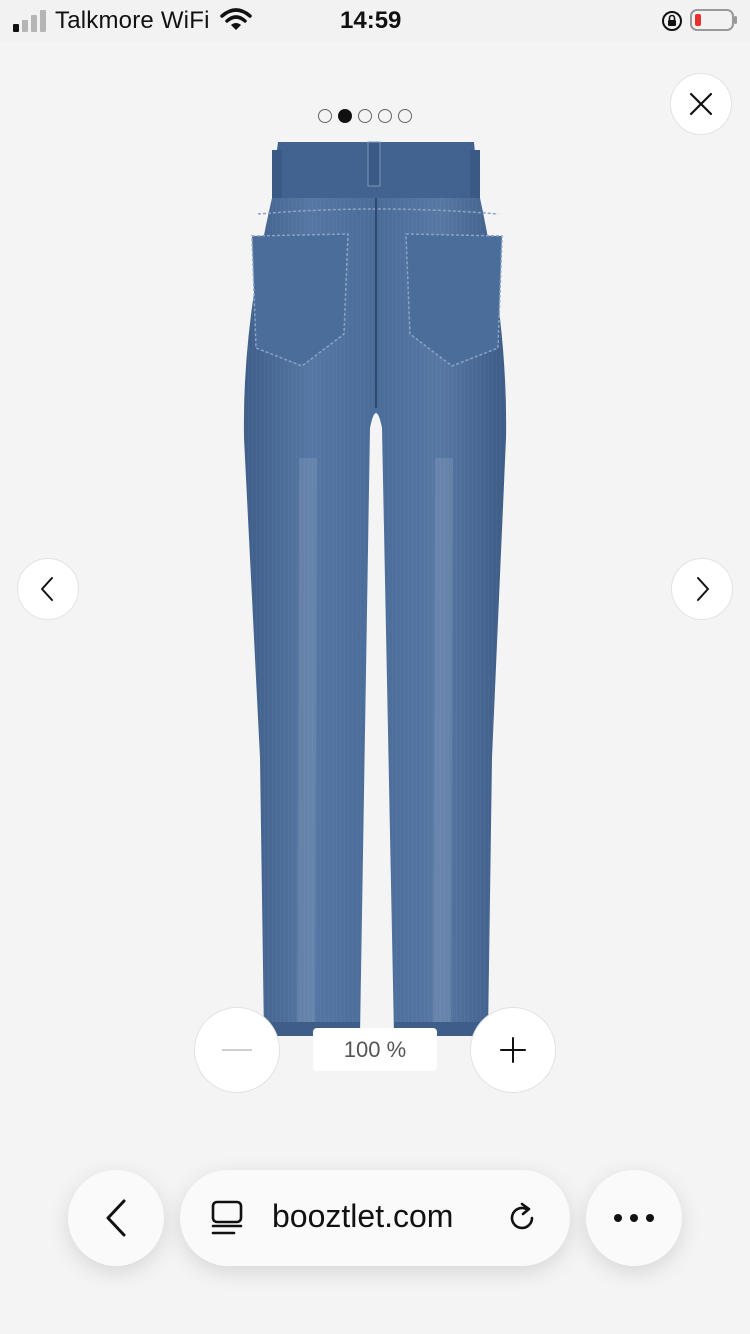  I want to click on zoom-level-label: 100 %, so click(375, 1049).